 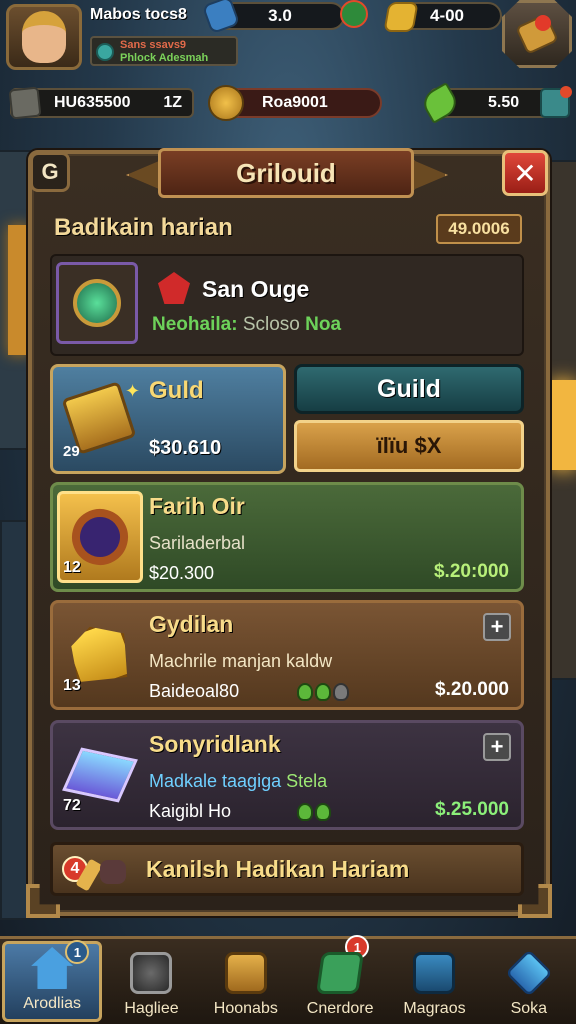 What do you see at coordinates (176, 390) in the screenshot?
I see `guild-item-name: Guld` at bounding box center [176, 390].